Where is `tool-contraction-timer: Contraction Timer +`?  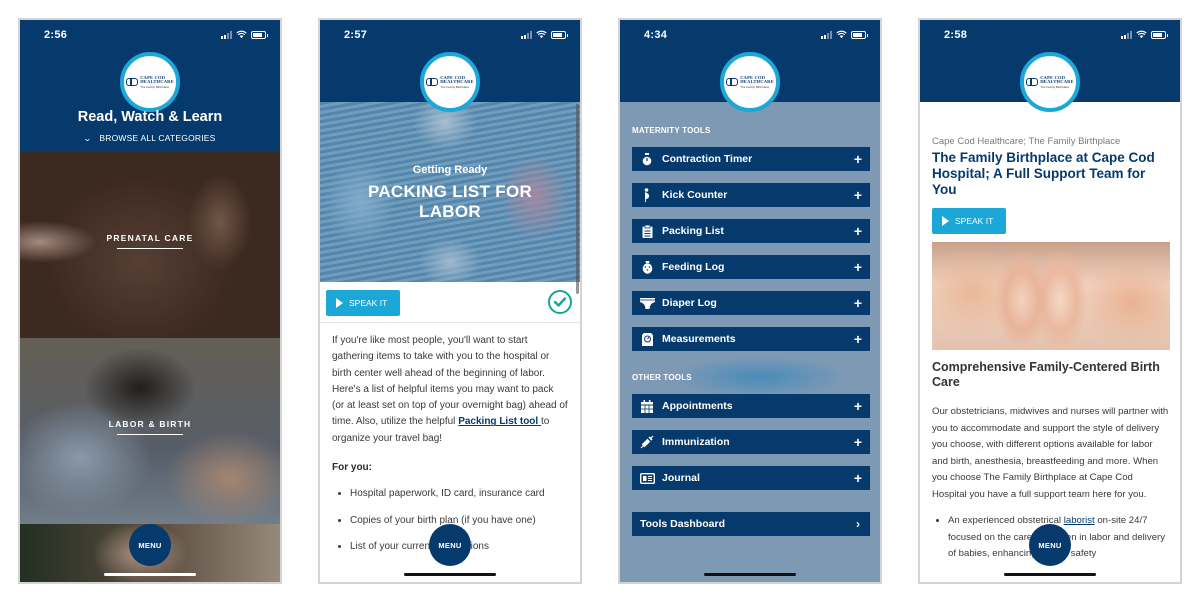 tool-contraction-timer: Contraction Timer + is located at coordinates (751, 159).